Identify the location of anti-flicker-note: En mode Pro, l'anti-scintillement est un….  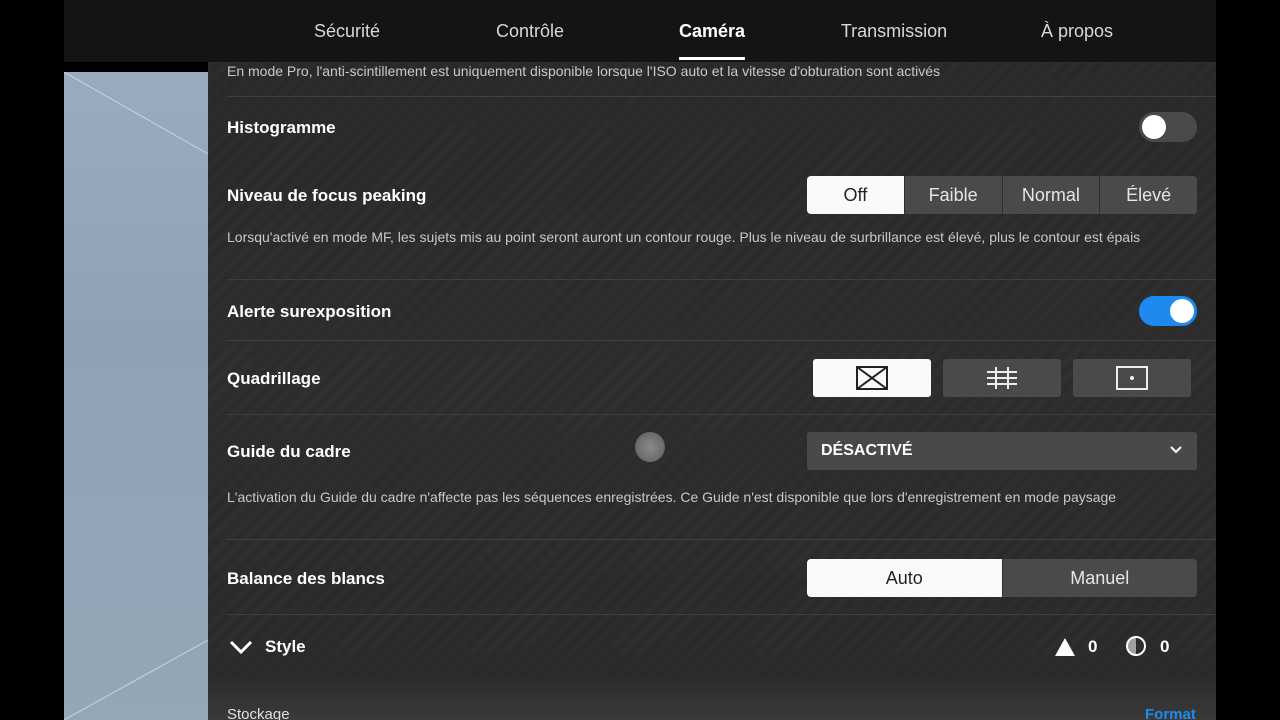
(584, 71).